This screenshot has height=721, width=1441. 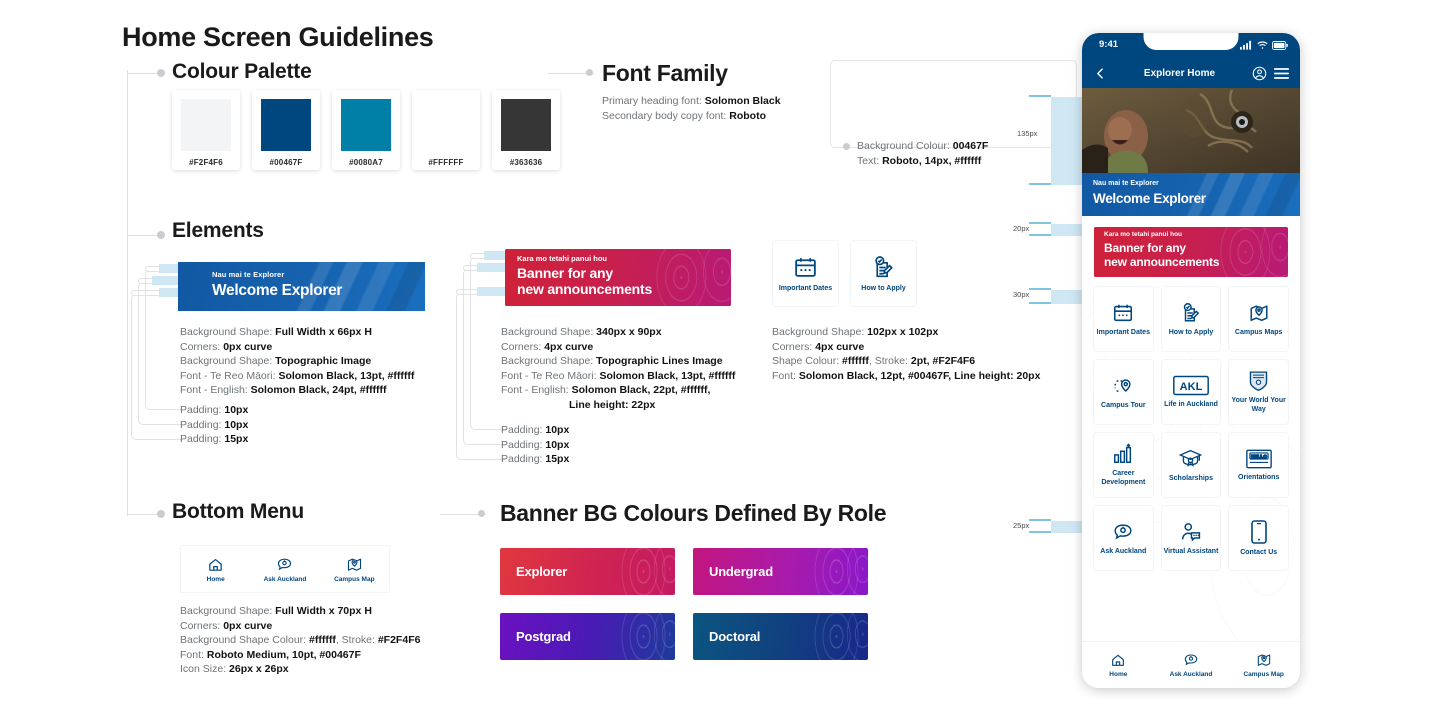 I want to click on tile-label-text: Career Development, so click(x=1123, y=478).